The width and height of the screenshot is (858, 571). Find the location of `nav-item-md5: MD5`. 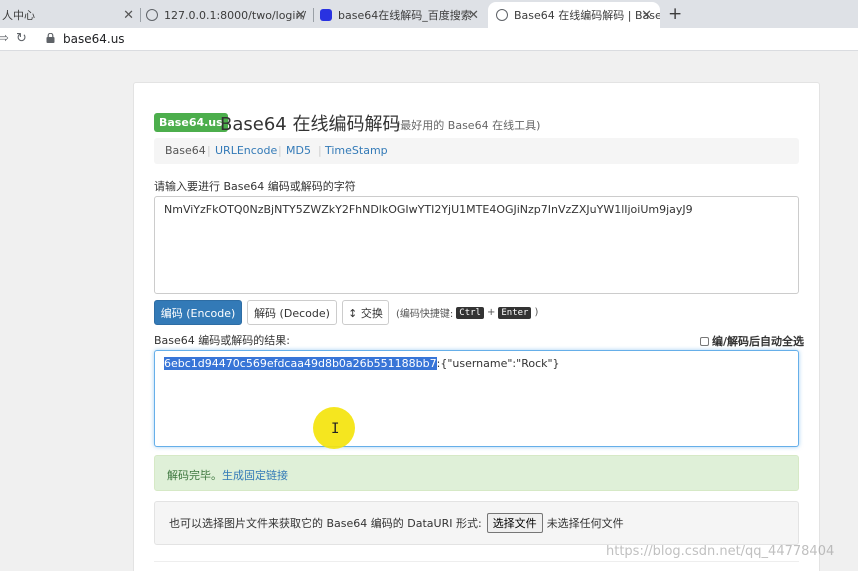

nav-item-md5: MD5 is located at coordinates (298, 150).